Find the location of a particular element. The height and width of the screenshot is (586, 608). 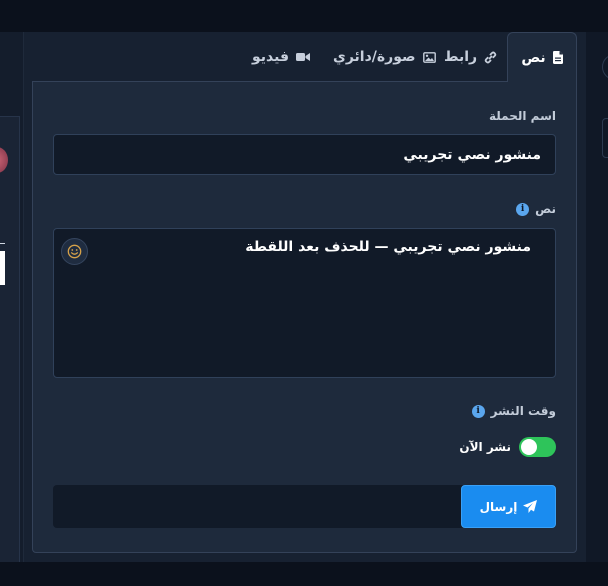

publish-now-toggle is located at coordinates (537, 447).